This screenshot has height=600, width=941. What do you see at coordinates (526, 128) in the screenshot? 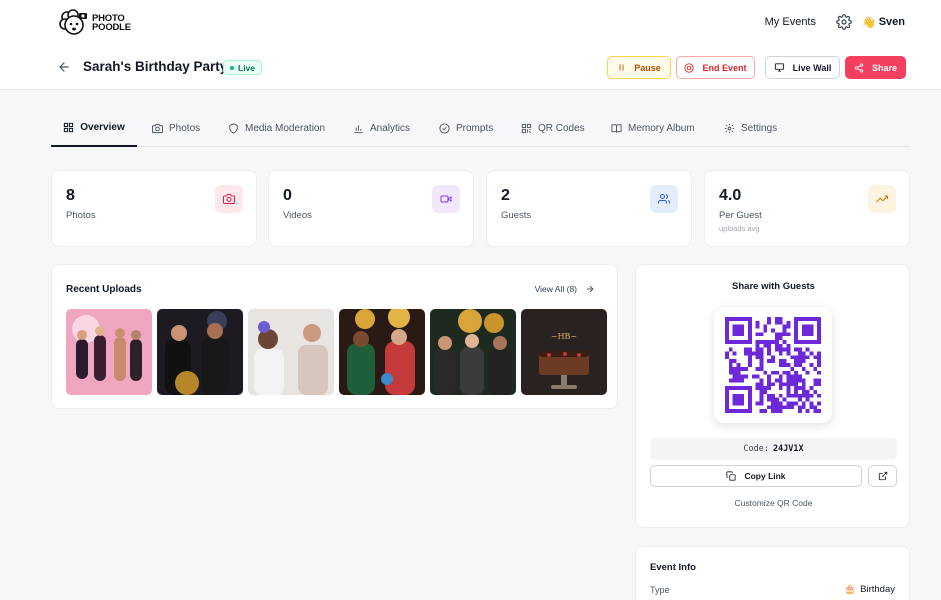
I see `qr-icon` at bounding box center [526, 128].